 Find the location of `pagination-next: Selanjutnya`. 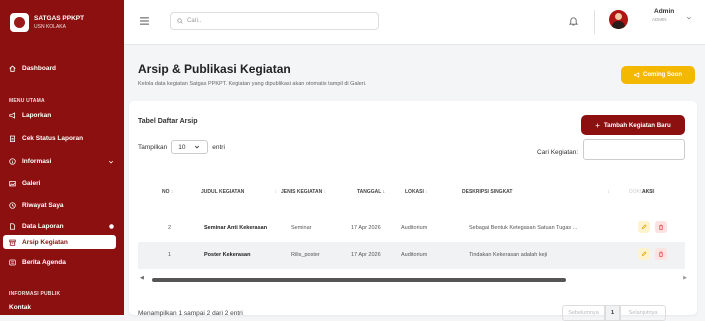

pagination-next: Selanjutnya is located at coordinates (643, 313).